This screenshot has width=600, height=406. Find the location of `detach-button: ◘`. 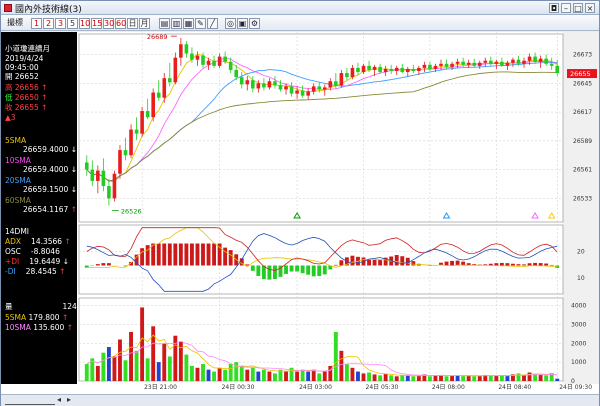

detach-button: ◘ is located at coordinates (554, 8).